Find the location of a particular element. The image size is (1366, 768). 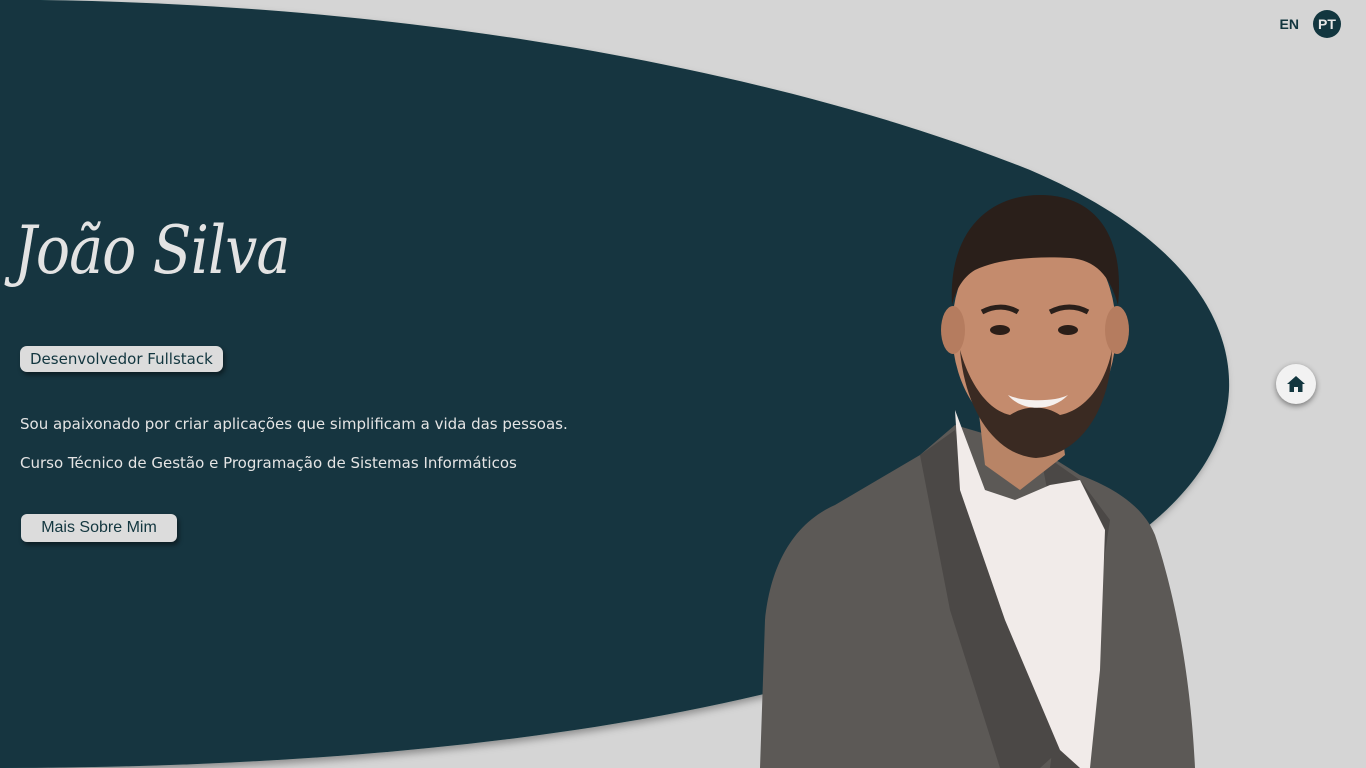

role-badge: Desenvolvedor Fullstack is located at coordinates (121, 359).